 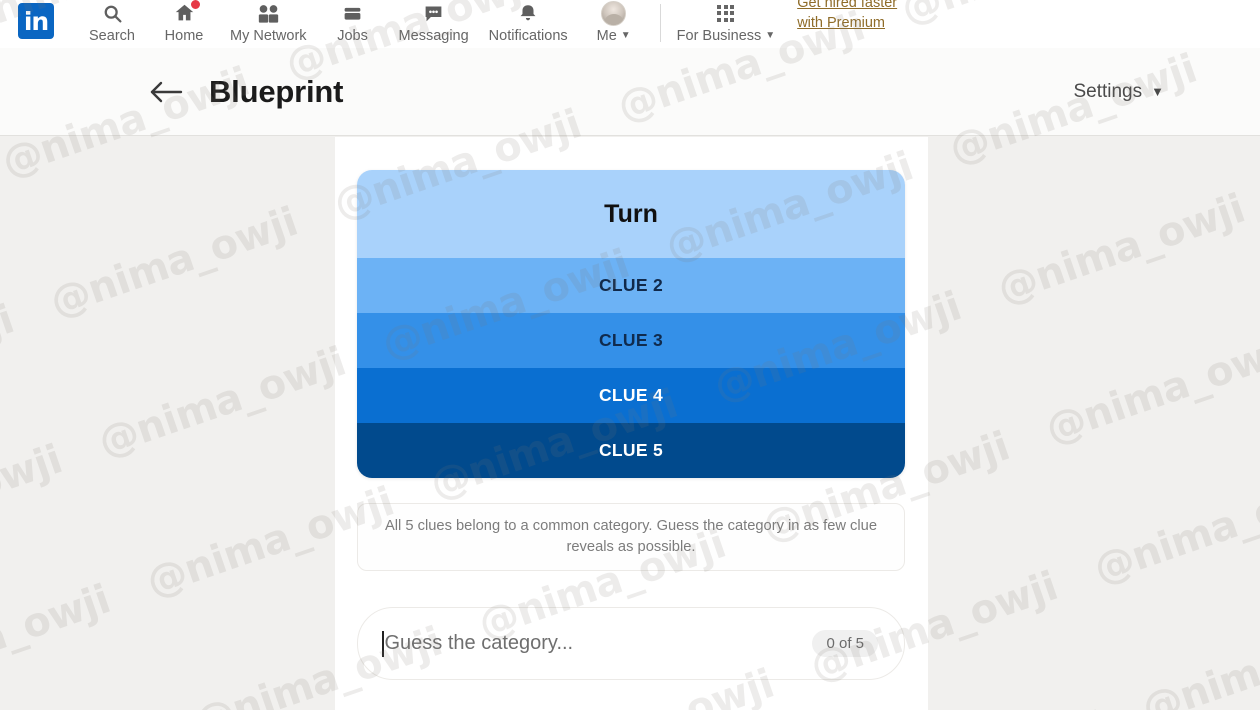 I want to click on nav-item-jobs: Jobs, so click(x=353, y=24).